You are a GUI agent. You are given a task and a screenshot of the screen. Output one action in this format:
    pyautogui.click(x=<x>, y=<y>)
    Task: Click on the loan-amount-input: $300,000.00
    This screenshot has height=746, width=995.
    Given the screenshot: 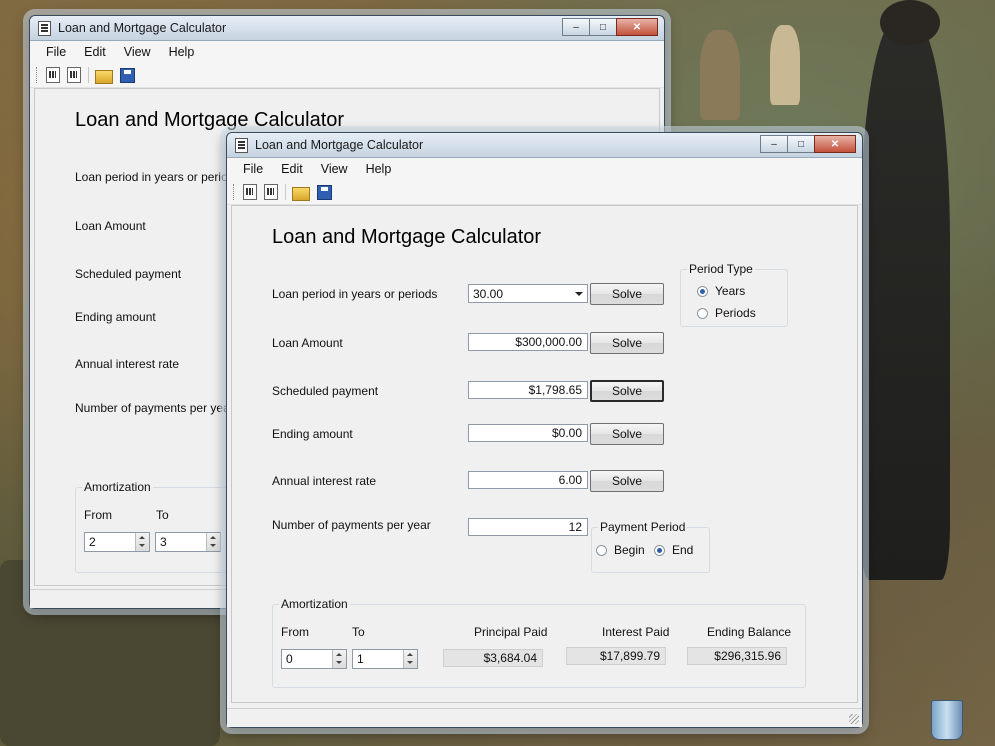 What is the action you would take?
    pyautogui.click(x=528, y=342)
    